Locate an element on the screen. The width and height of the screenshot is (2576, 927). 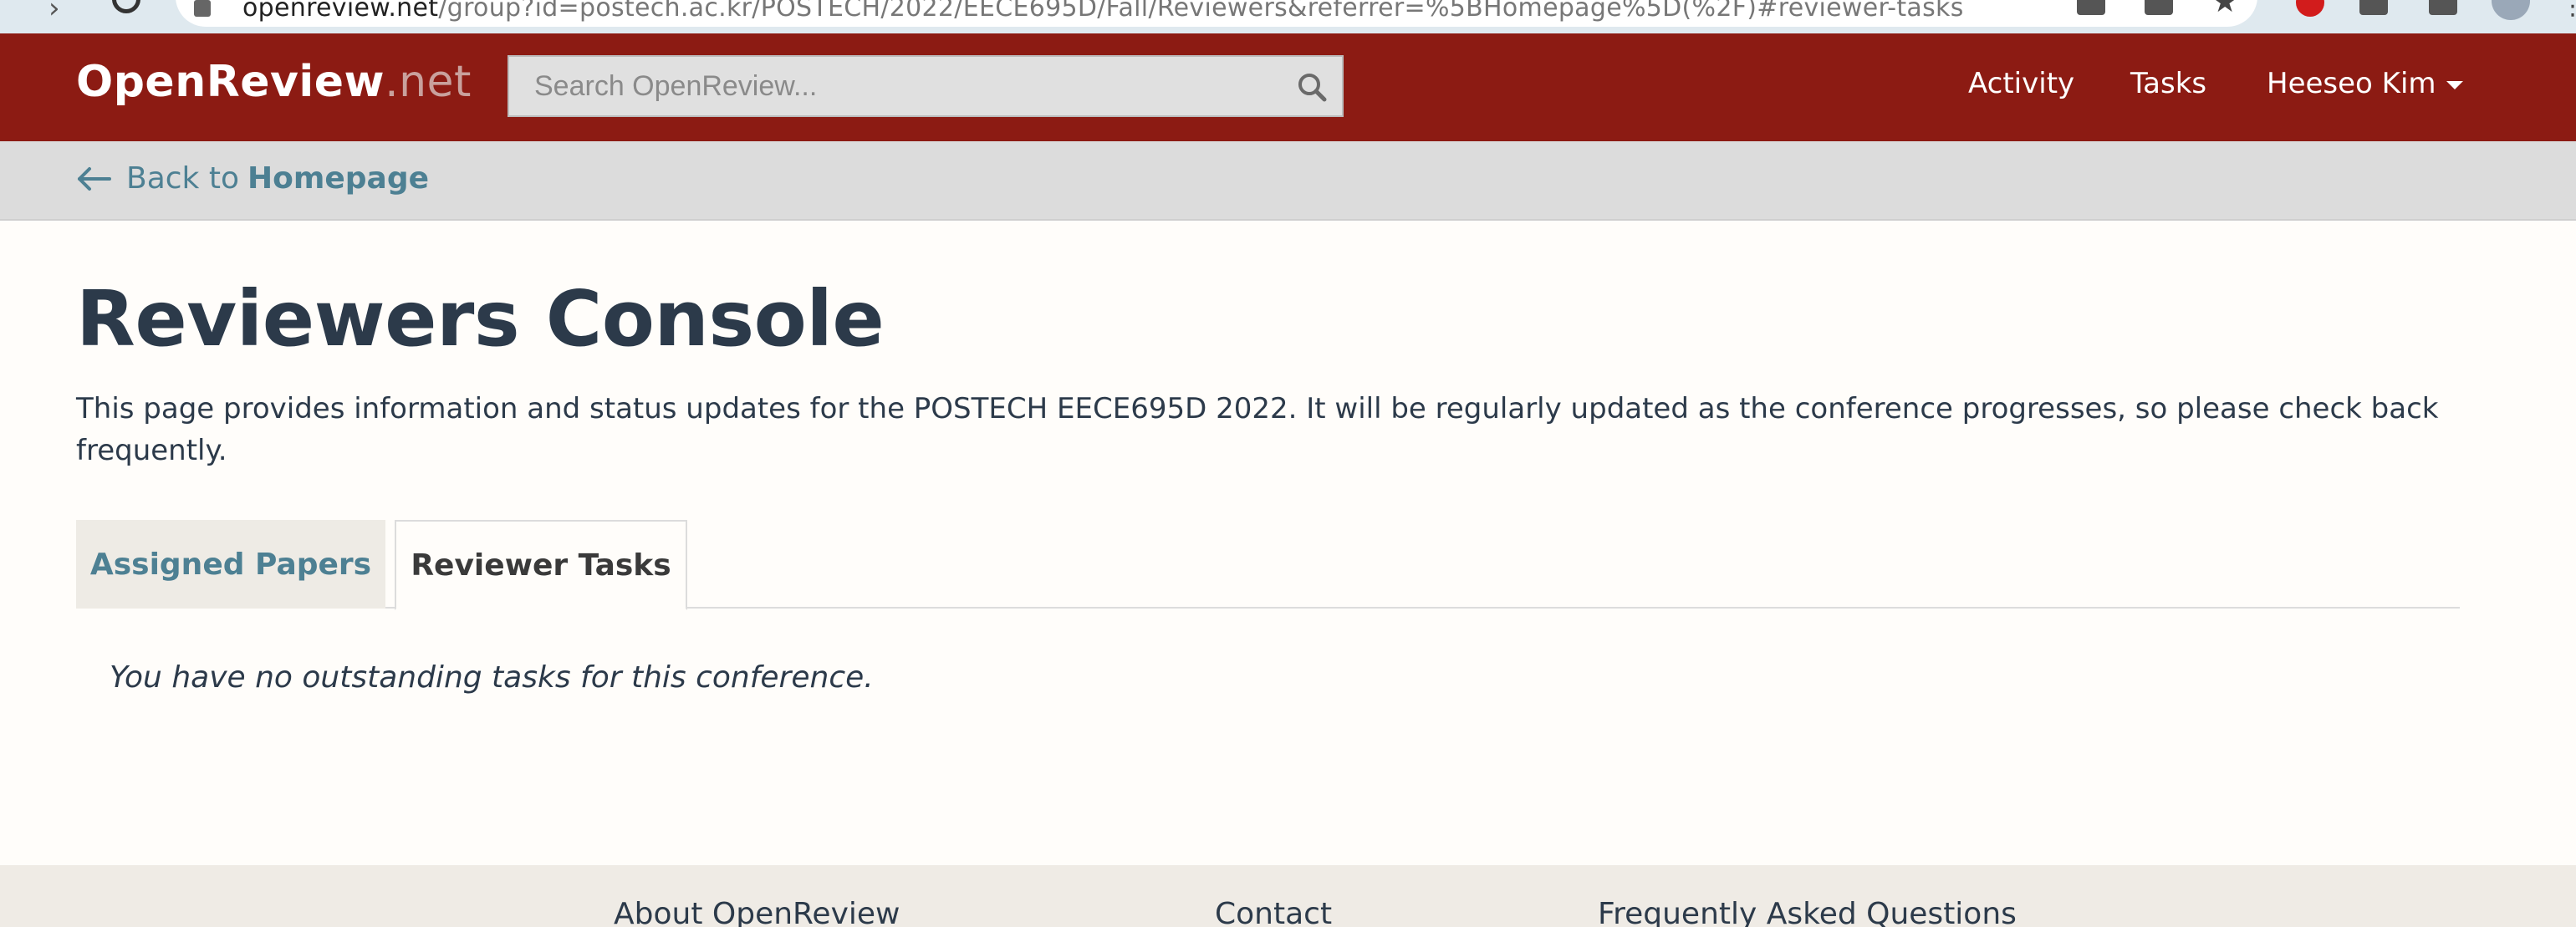
tab-assigned-papers: Assigned Papers is located at coordinates (231, 564).